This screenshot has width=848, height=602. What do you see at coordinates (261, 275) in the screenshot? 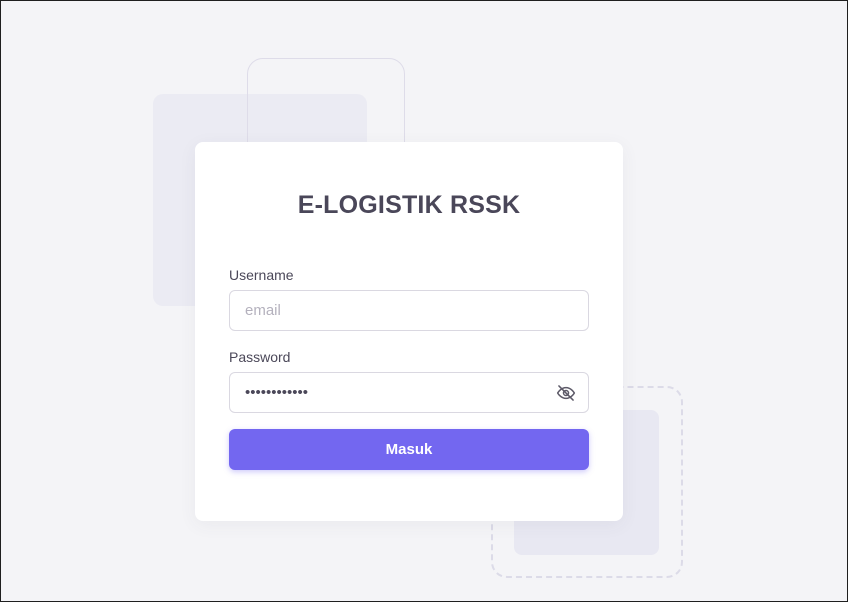
I see `username-label: Username` at bounding box center [261, 275].